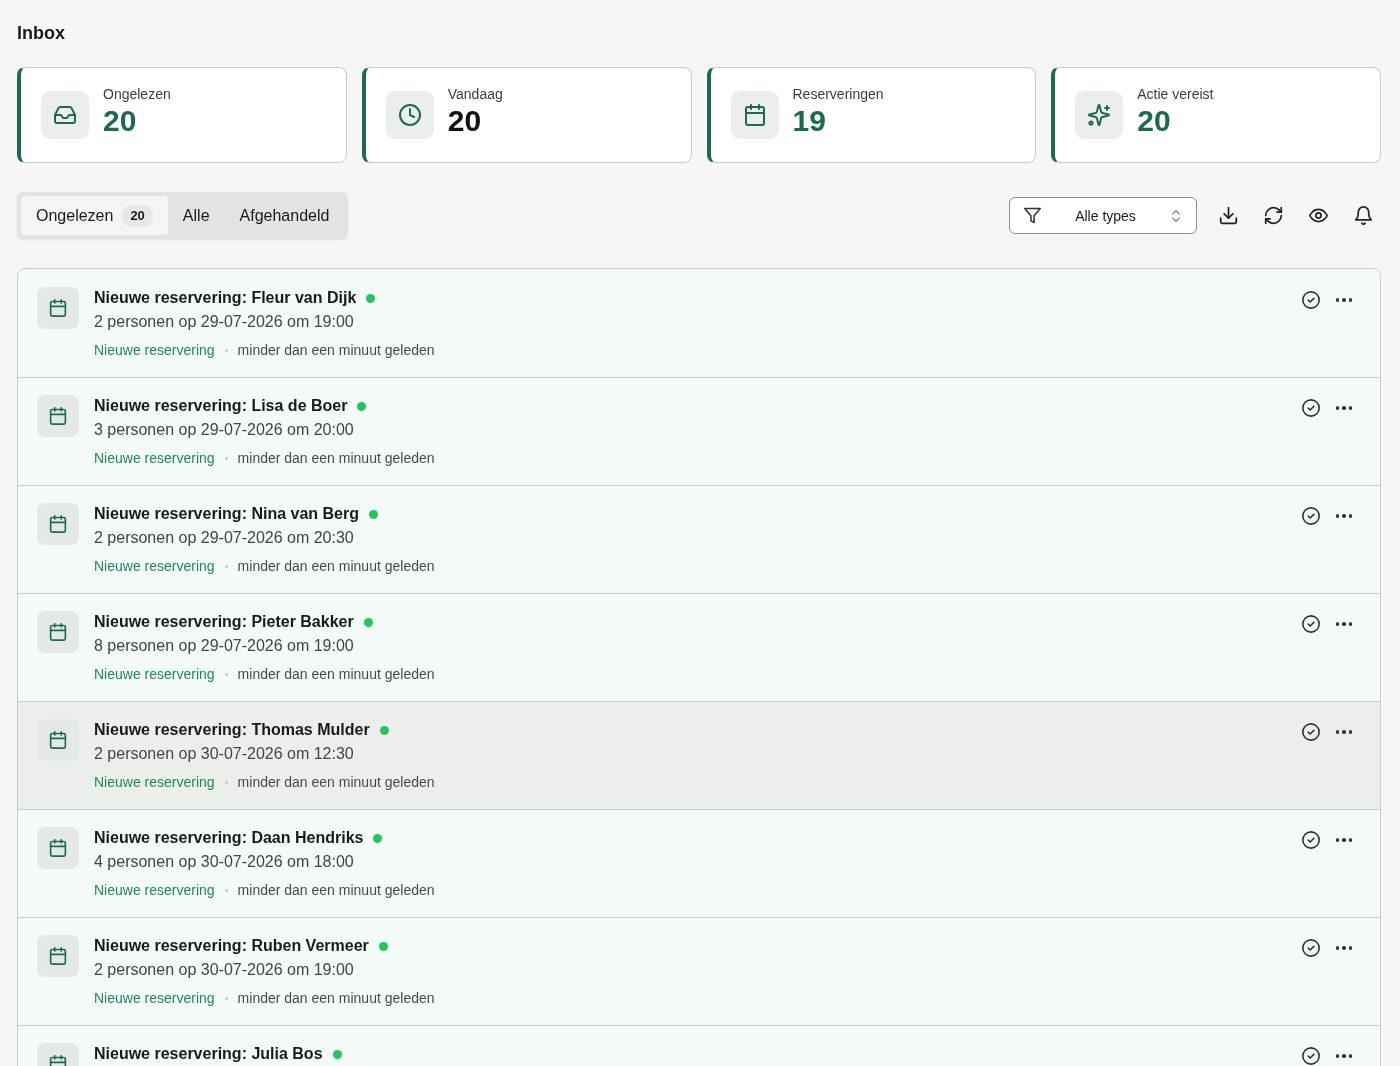 The height and width of the screenshot is (1066, 1400). I want to click on count-badge: 20, so click(137, 215).